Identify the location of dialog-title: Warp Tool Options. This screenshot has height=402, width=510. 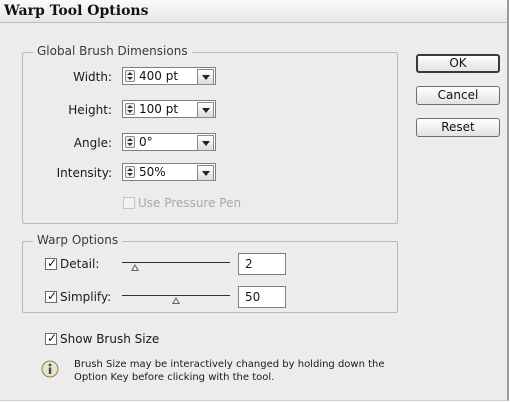
(76, 11).